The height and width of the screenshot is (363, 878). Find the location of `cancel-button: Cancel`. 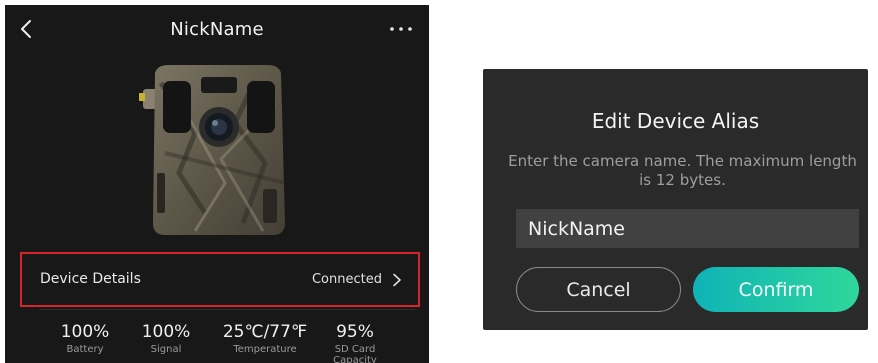

cancel-button: Cancel is located at coordinates (598, 289).